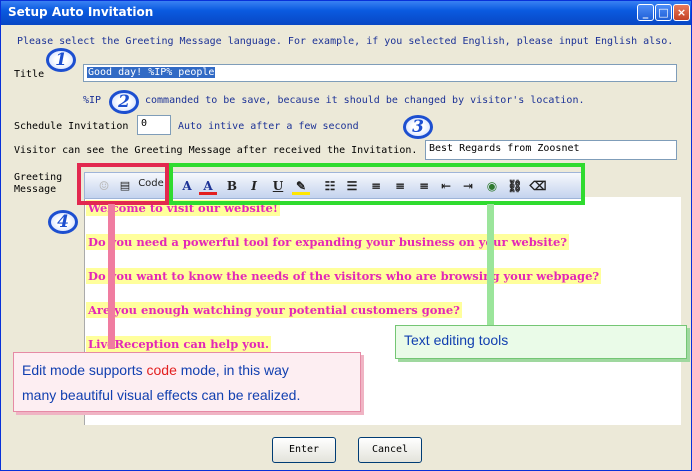  I want to click on schedule-hint: Auto intive after a few second, so click(268, 126).